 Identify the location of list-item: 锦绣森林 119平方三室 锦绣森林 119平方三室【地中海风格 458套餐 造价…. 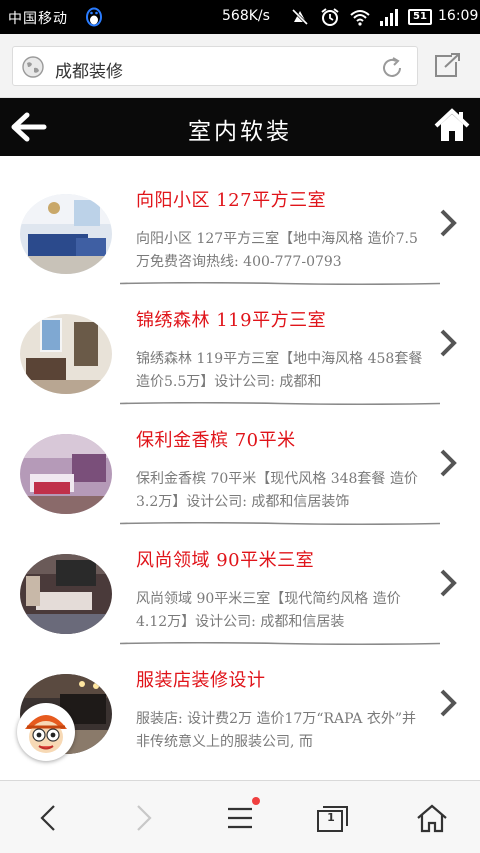
(240, 344).